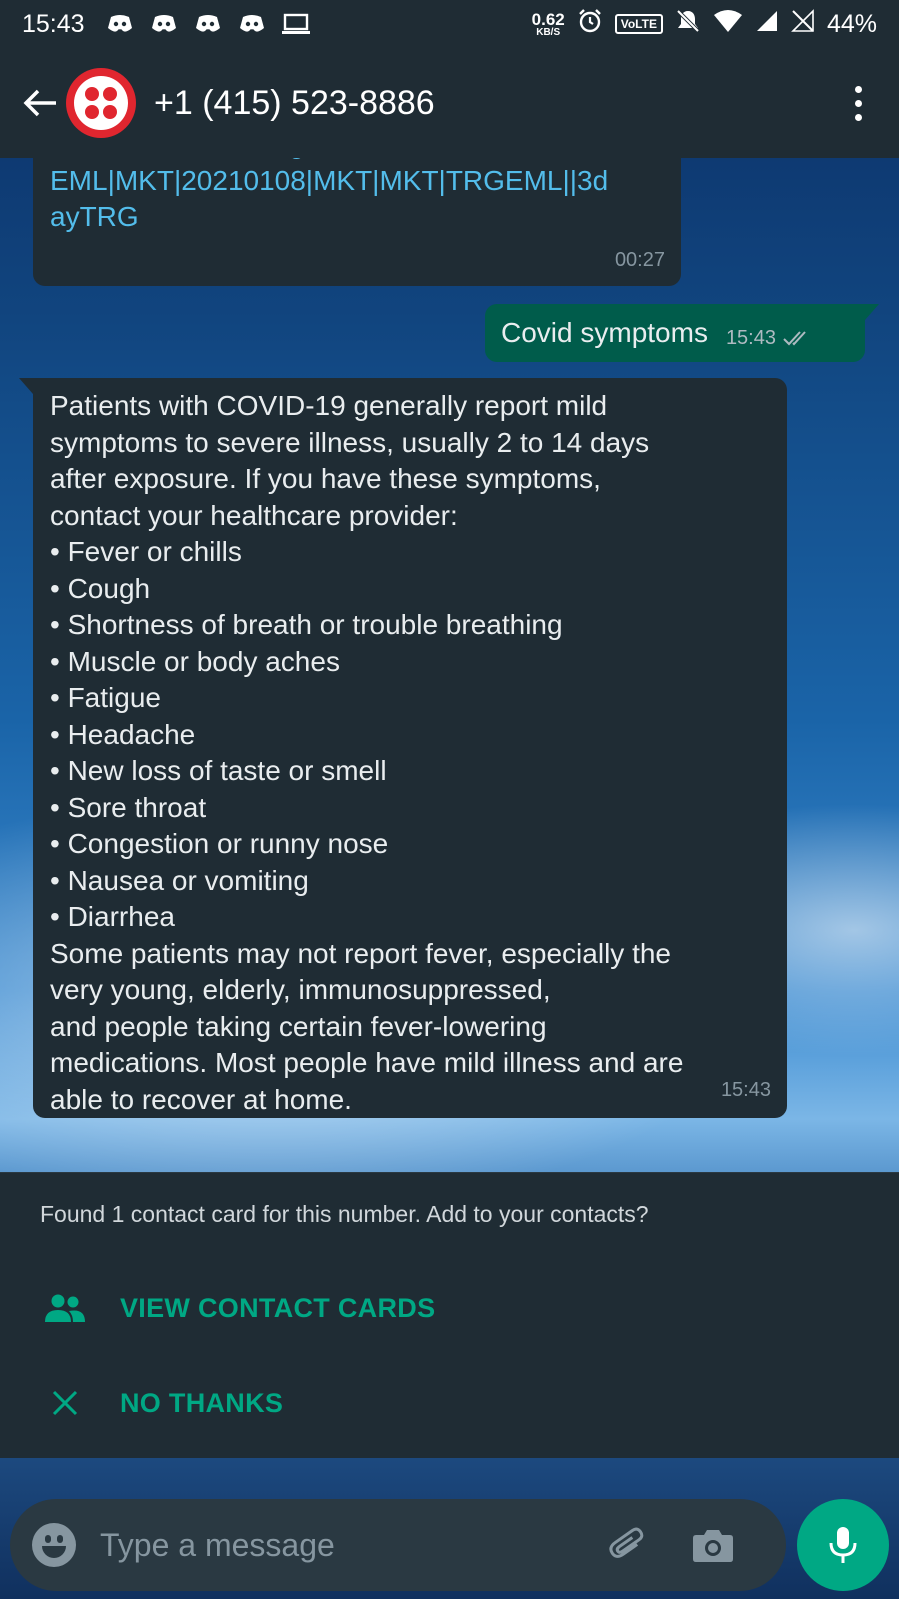 The height and width of the screenshot is (1599, 899). I want to click on microphone-icon, so click(843, 1545).